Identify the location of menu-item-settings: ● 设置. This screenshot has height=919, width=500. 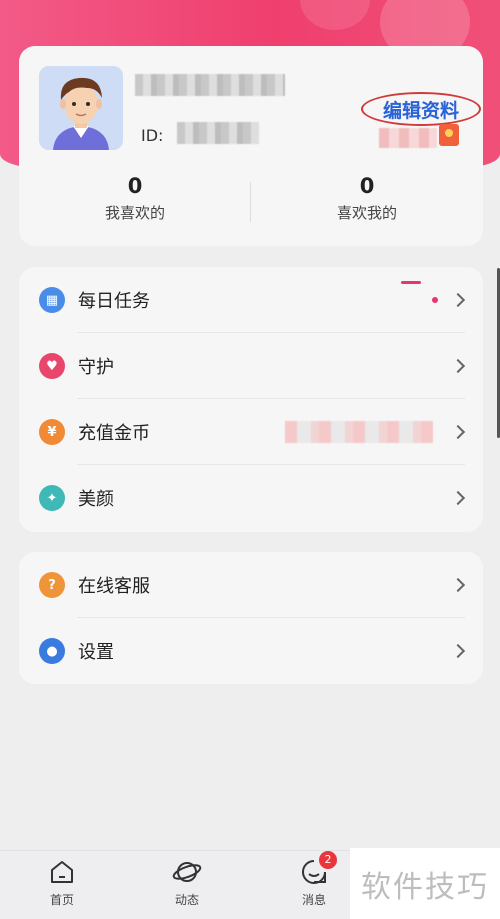
(251, 651).